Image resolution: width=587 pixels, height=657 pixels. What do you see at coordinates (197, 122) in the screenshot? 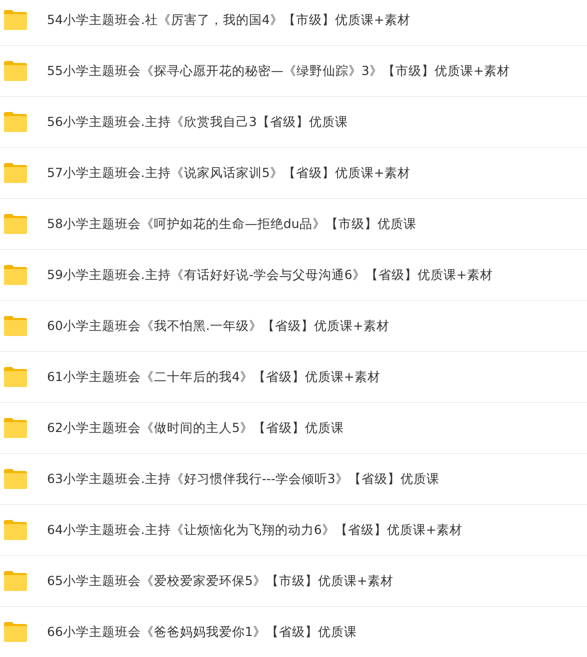
I see `folder-name: 56小学主题班会.主持《欣赏我自己3【省级】优质课` at bounding box center [197, 122].